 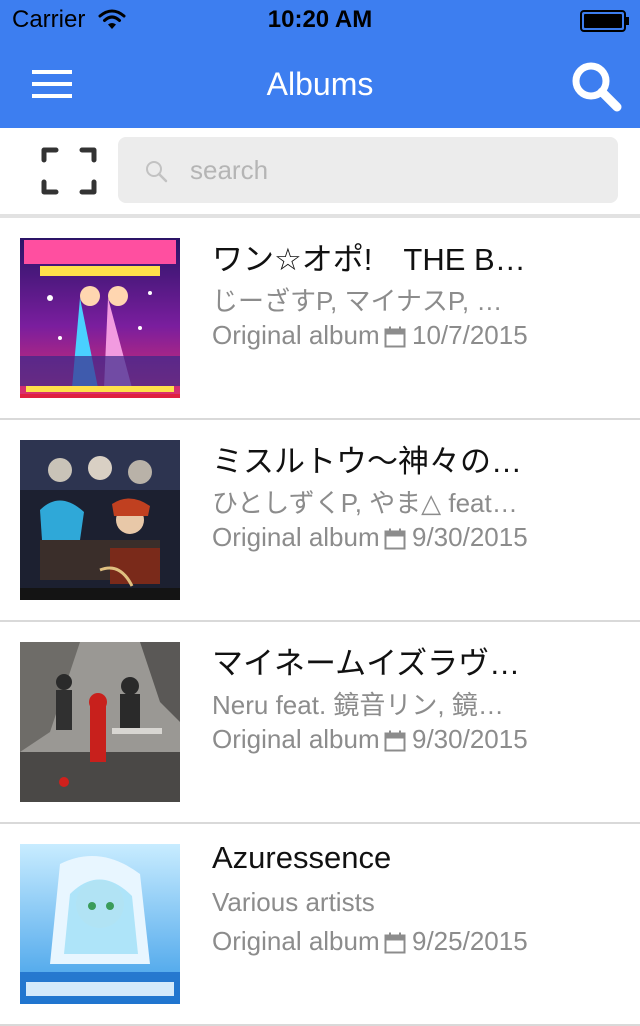 What do you see at coordinates (157, 172) in the screenshot?
I see `magnifier-icon` at bounding box center [157, 172].